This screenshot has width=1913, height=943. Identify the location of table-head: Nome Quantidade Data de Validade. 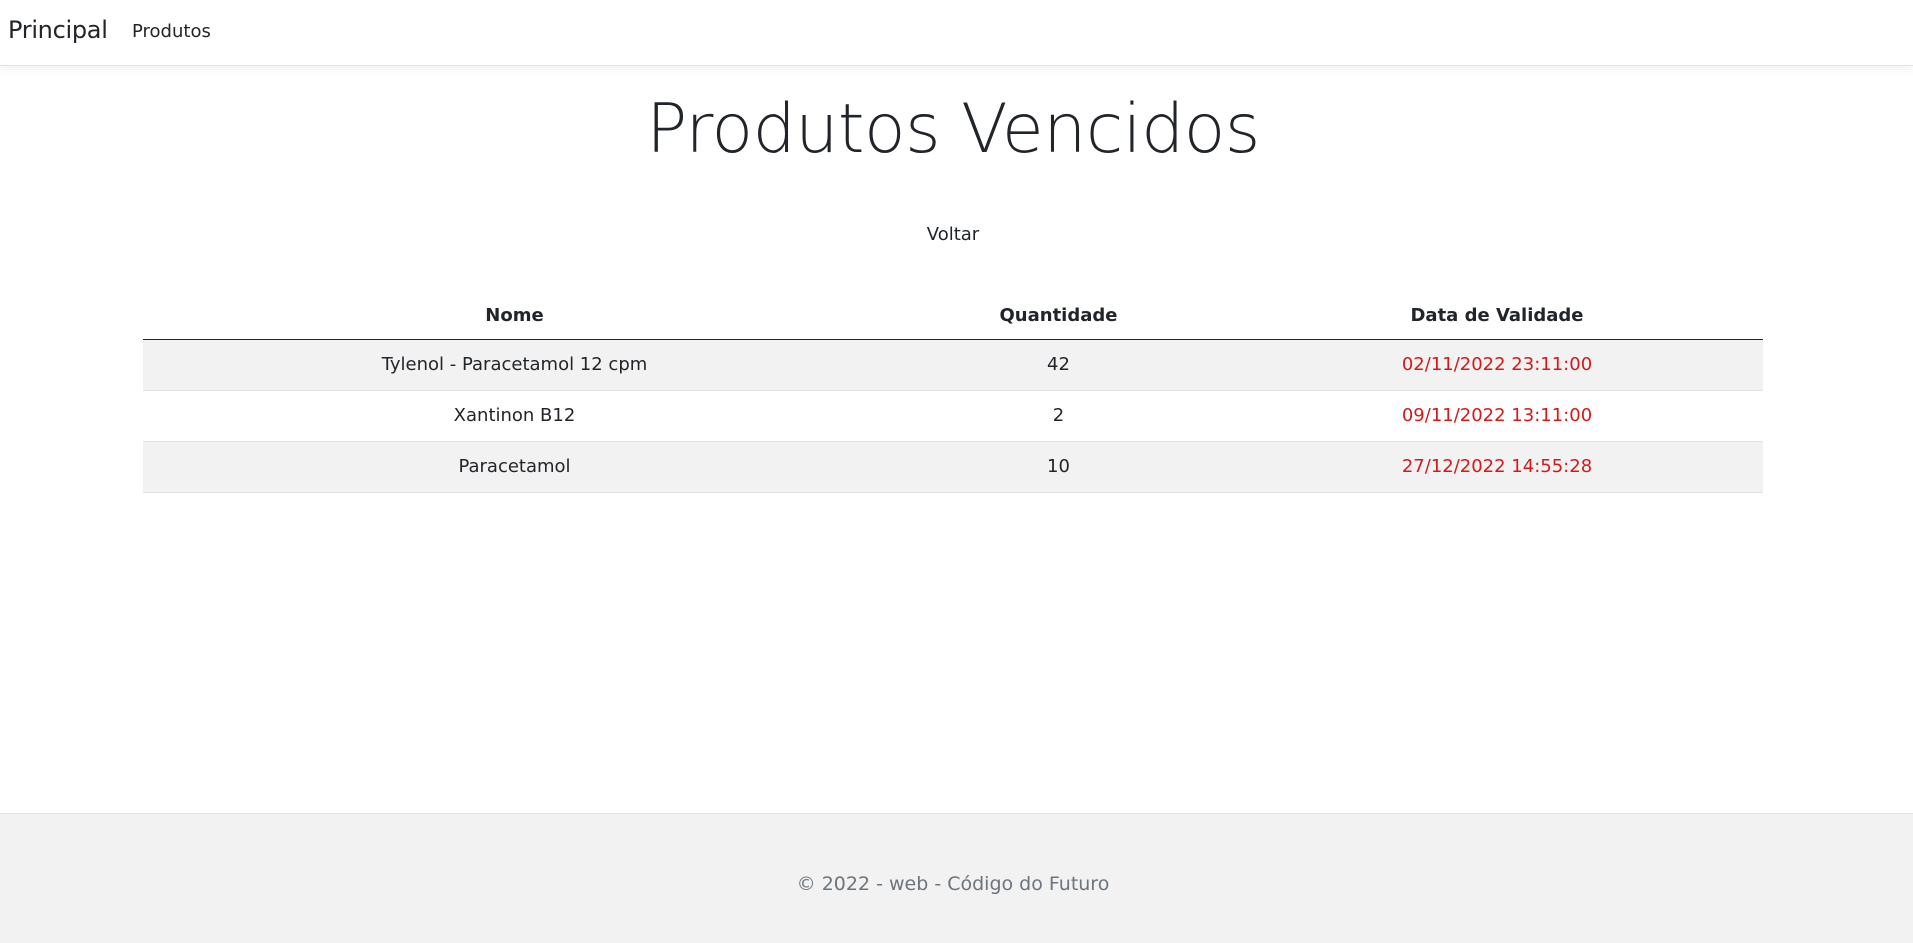
(953, 316).